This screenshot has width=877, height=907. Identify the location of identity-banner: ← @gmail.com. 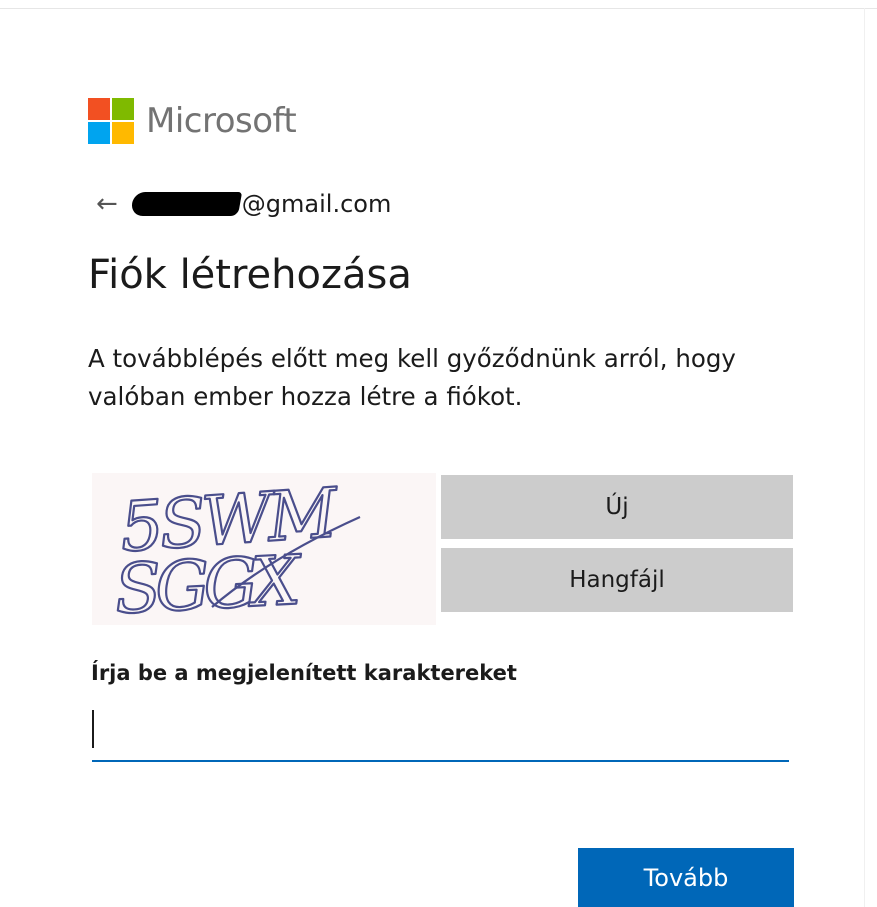
(243, 204).